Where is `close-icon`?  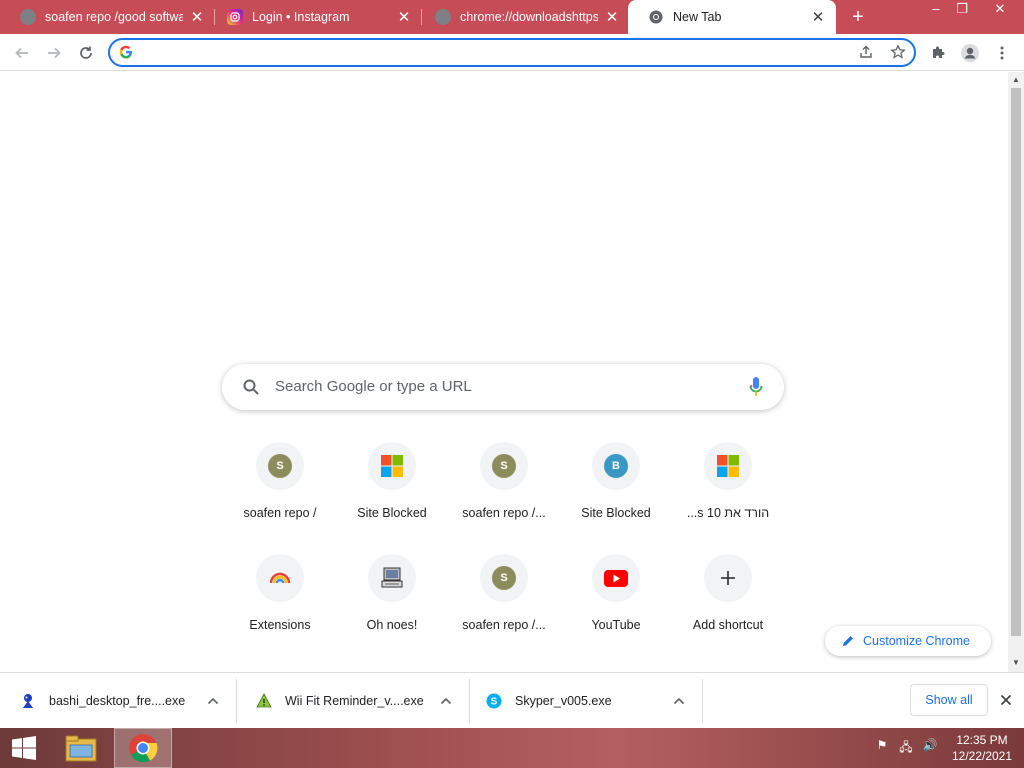
close-icon is located at coordinates (1006, 700).